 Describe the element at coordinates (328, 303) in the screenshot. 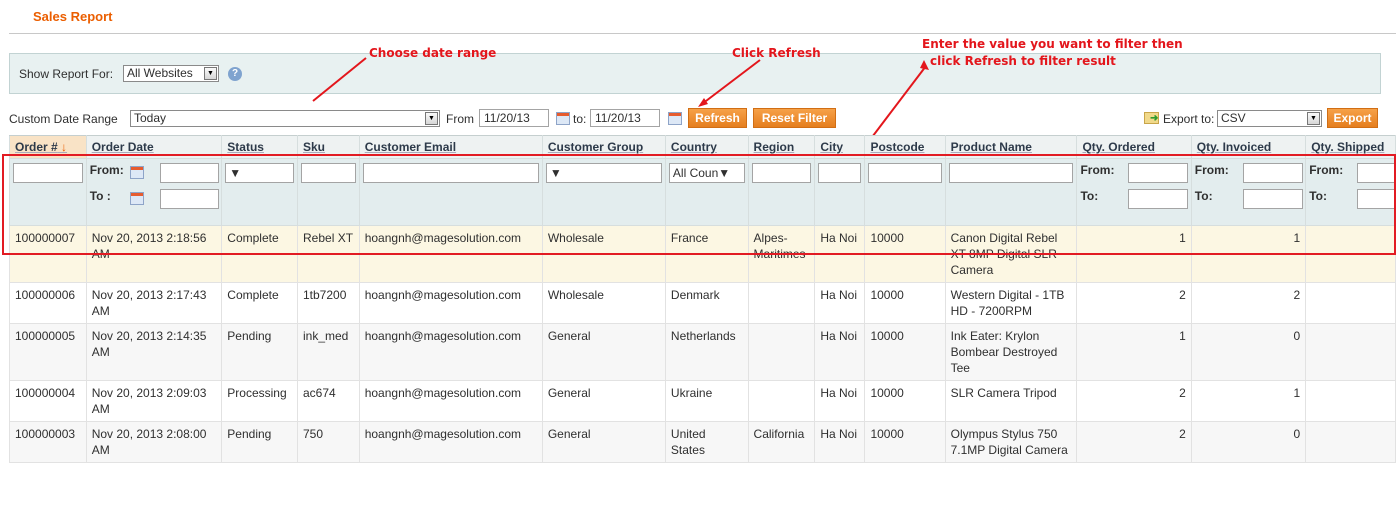

I see `cell-sku: 1tb7200` at that location.